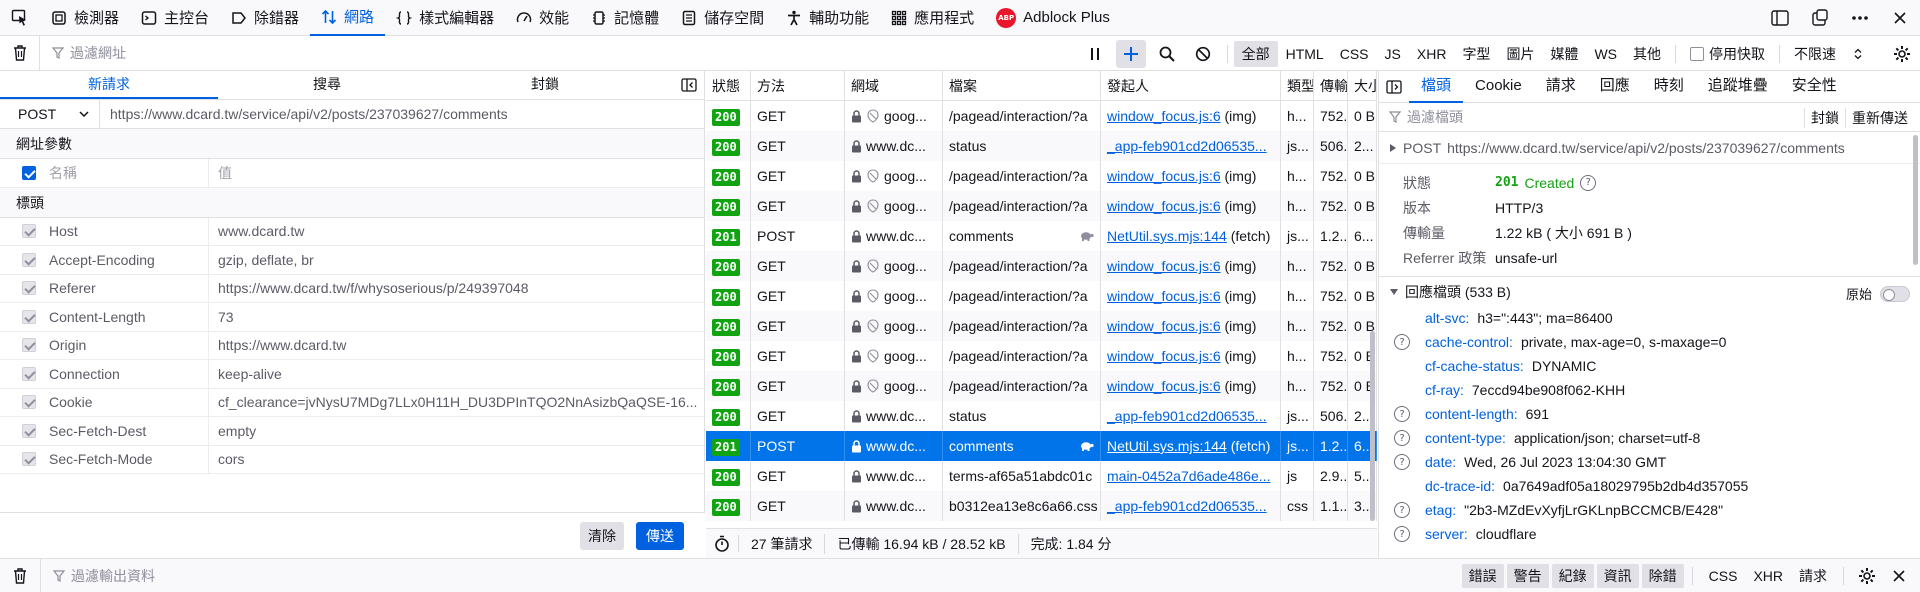 The width and height of the screenshot is (1920, 592). Describe the element at coordinates (1649, 117) in the screenshot. I see `headers-filter-input: 過濾檔頭 封鎖 重新傳送` at that location.